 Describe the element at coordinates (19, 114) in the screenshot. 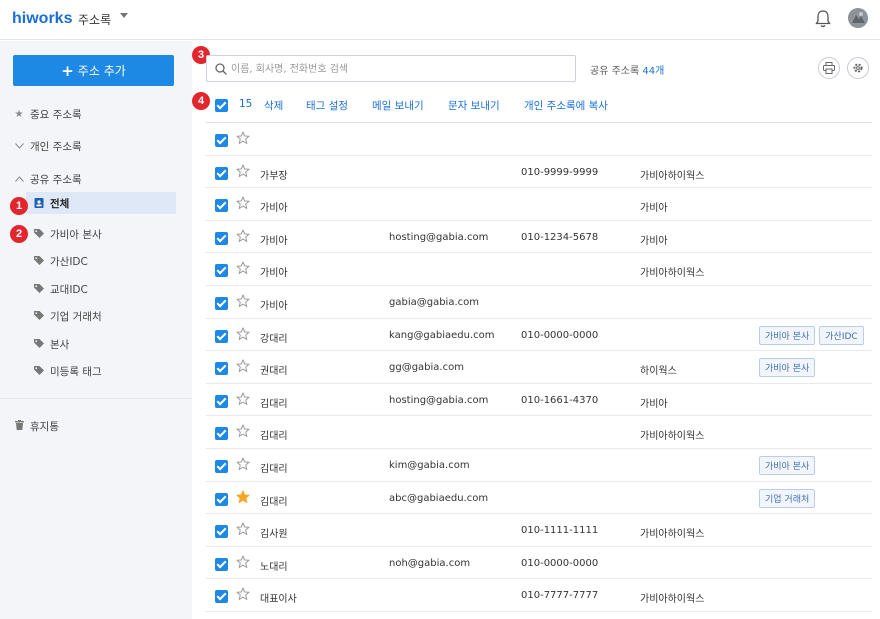

I see `star-icon: ★` at that location.